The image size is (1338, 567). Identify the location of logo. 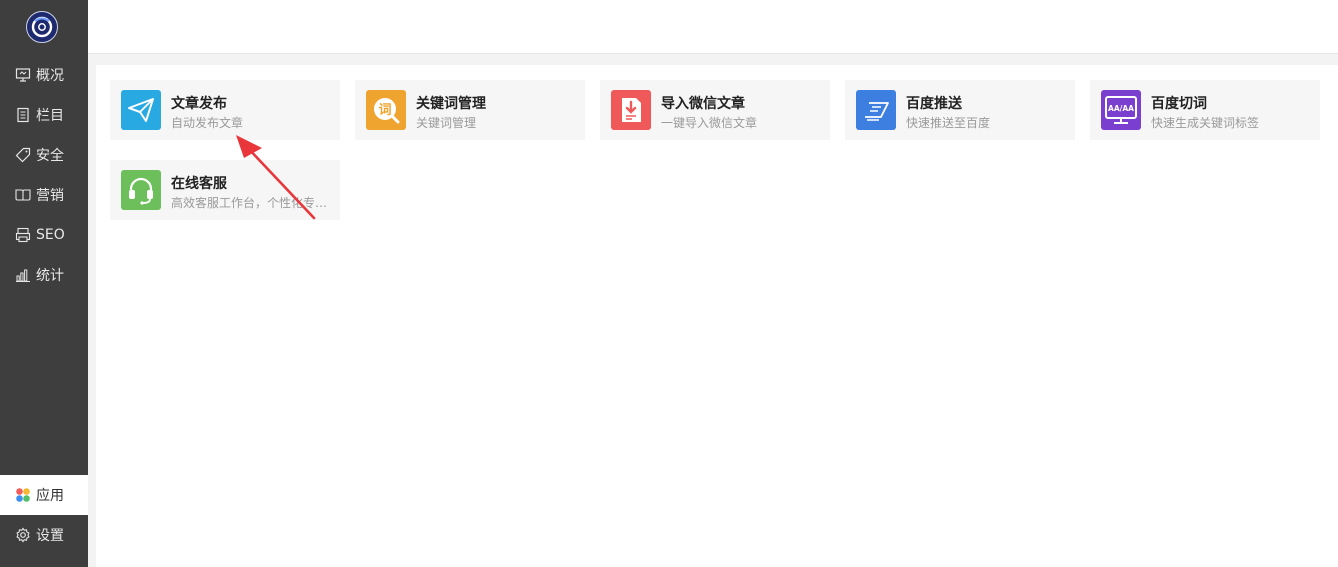
(42, 27).